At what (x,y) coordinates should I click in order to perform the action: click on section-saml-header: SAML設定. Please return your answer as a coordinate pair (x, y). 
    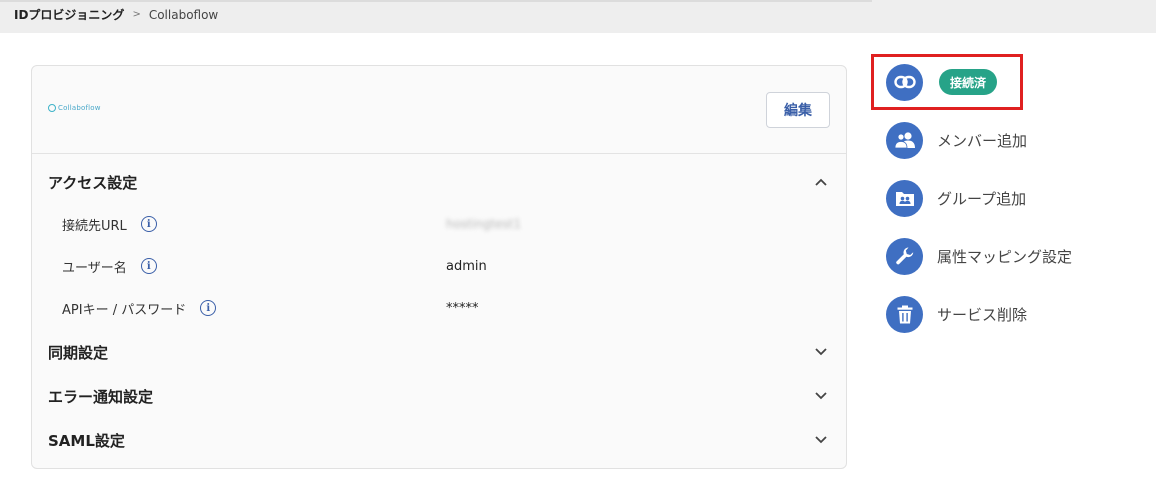
    Looking at the image, I should click on (439, 440).